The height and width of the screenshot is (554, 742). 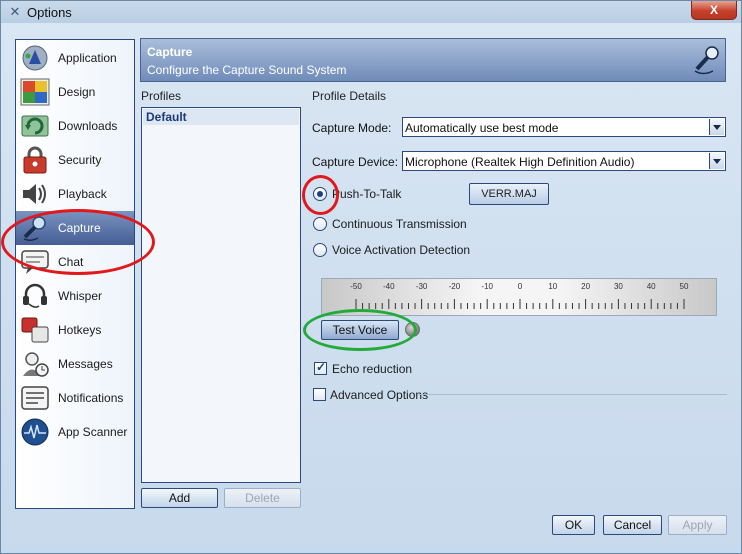 I want to click on sidebar-item-hotkeys: Hotkeys, so click(x=75, y=330).